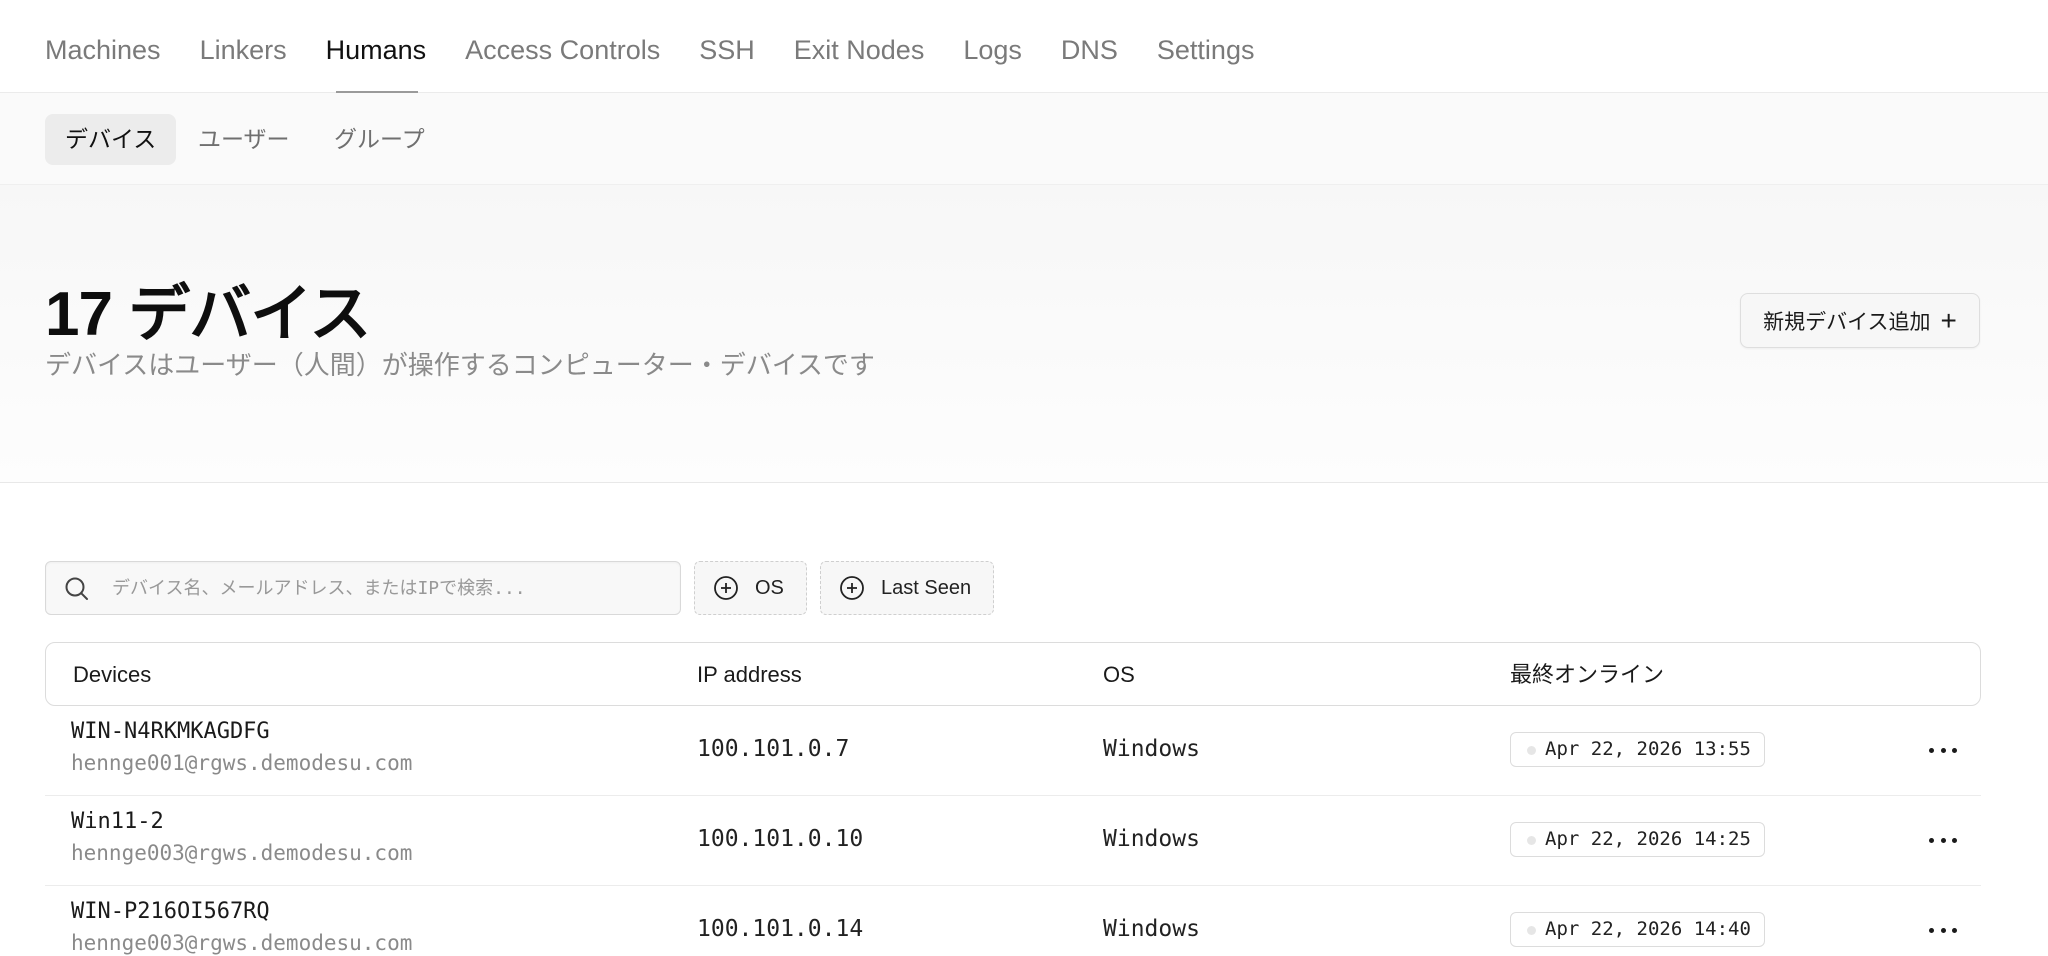 This screenshot has width=2048, height=956. Describe the element at coordinates (926, 587) in the screenshot. I see `filter-last-seen-label: Last Seen` at that location.